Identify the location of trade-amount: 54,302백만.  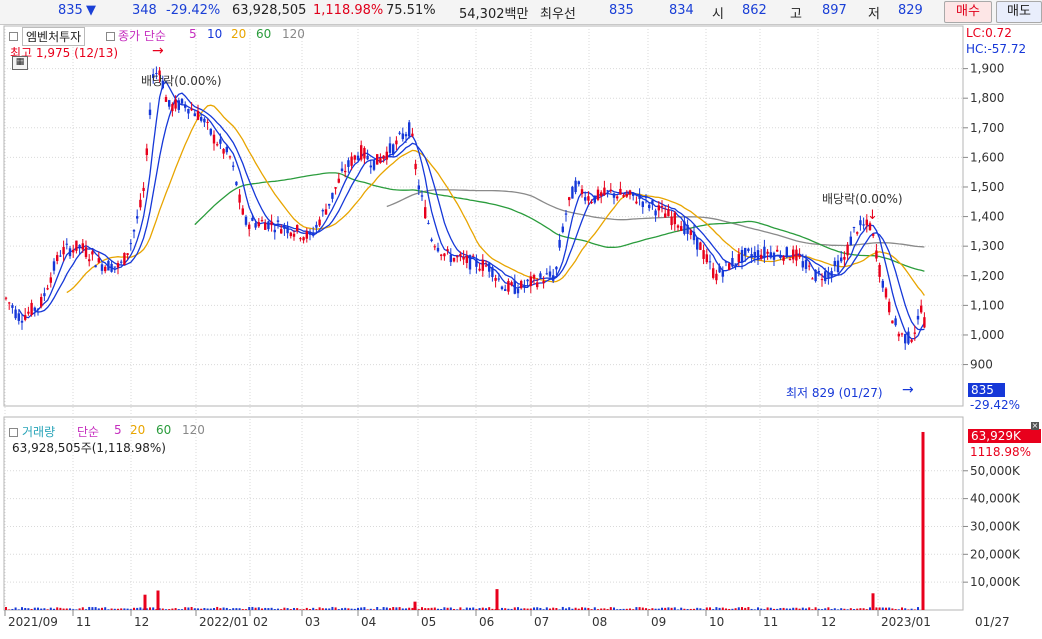
(494, 14).